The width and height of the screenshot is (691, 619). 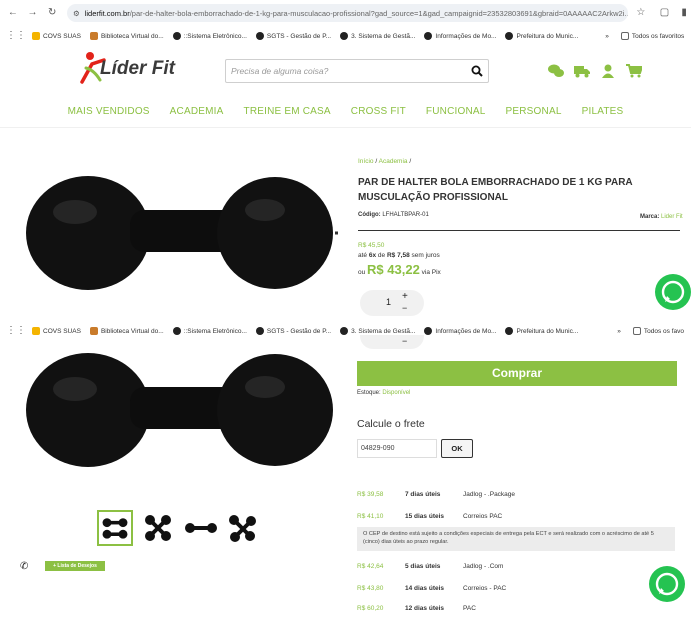 I want to click on search-placeholder: Precisa de alguma coisa?, so click(x=280, y=71).